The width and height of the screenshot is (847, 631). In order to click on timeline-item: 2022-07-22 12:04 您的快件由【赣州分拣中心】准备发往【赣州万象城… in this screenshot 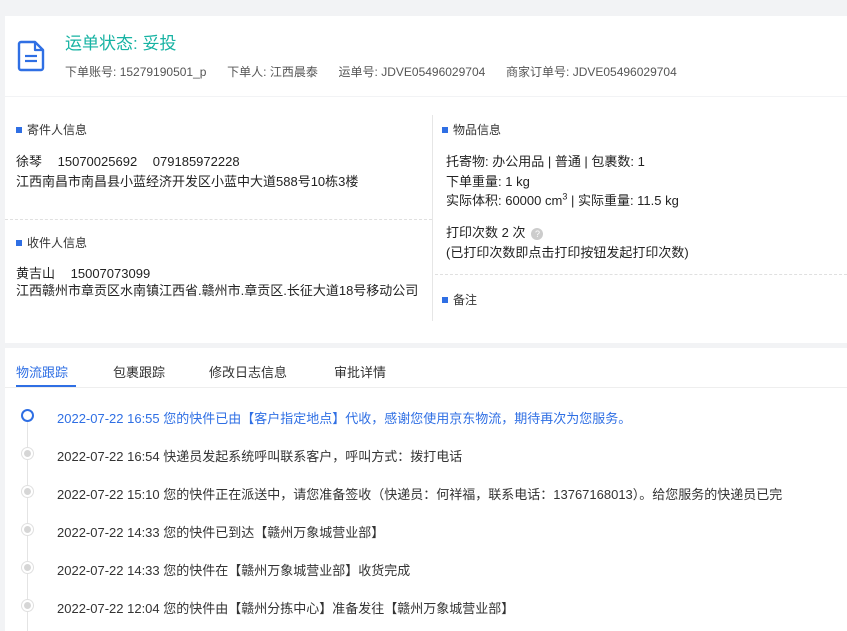, I will do `click(426, 606)`.